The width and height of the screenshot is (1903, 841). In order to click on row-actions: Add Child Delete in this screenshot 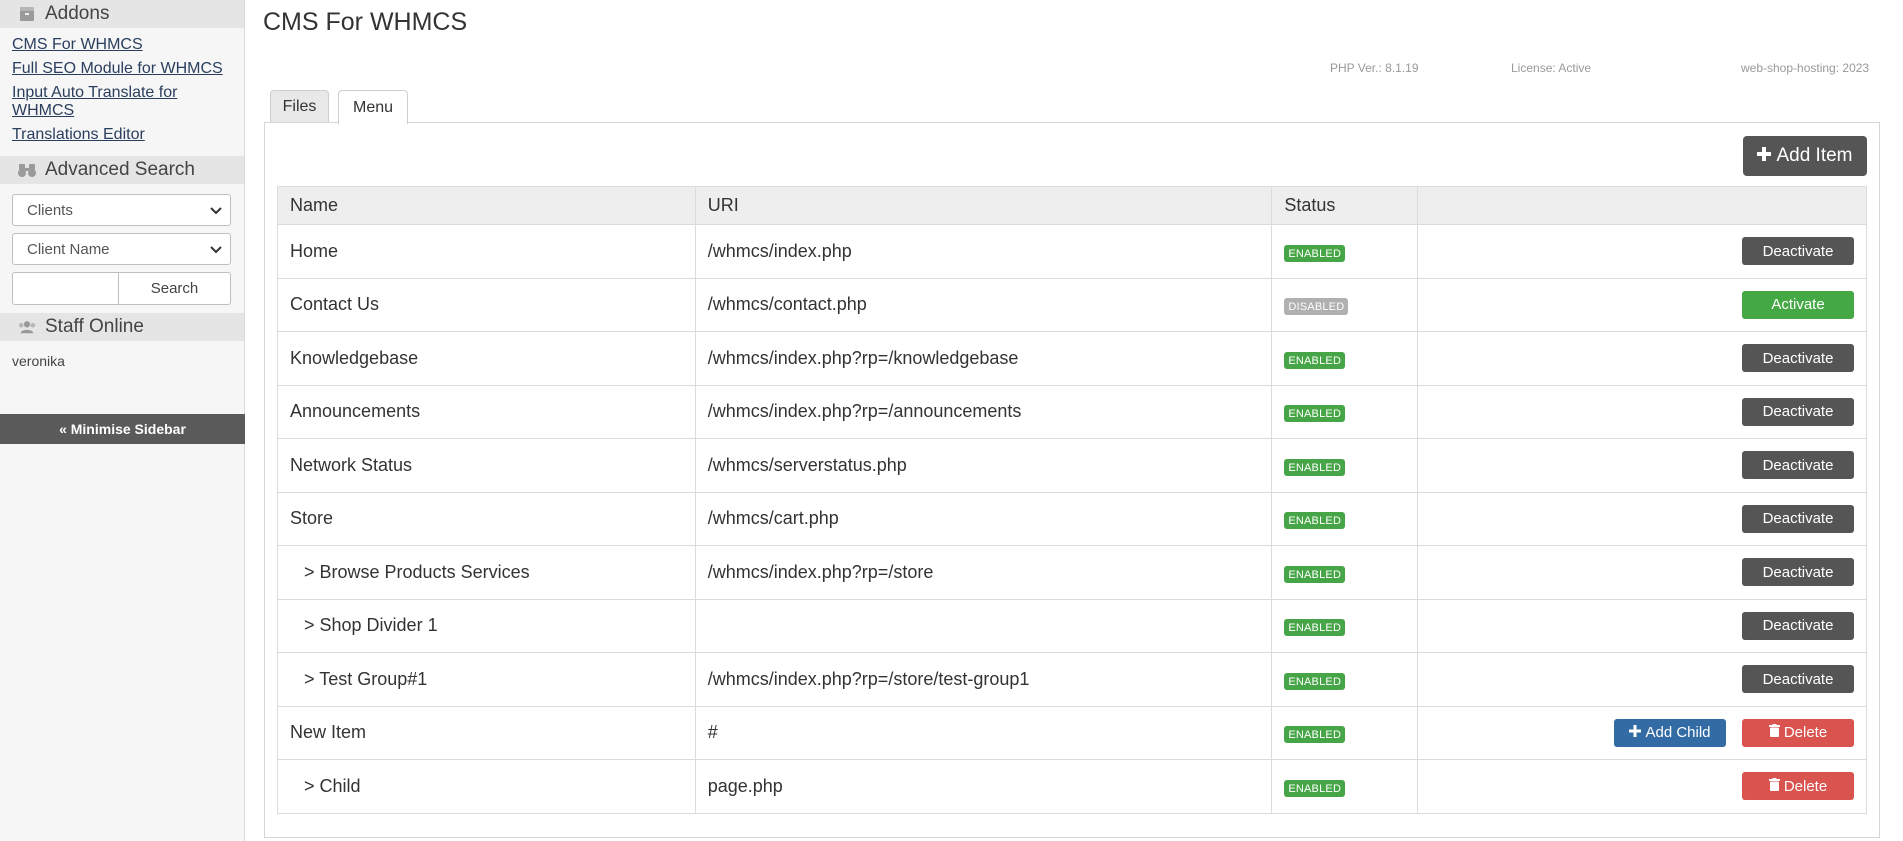, I will do `click(1642, 732)`.